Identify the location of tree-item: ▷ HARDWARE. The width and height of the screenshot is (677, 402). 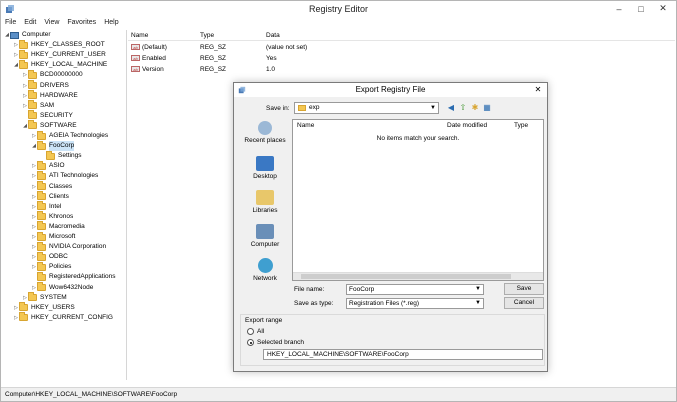
(50, 95).